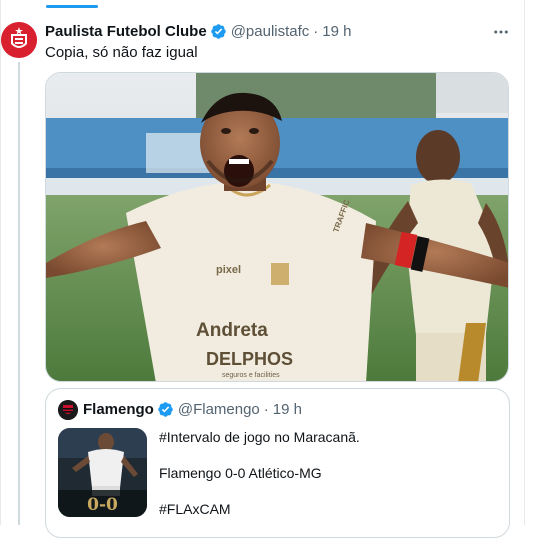 The height and width of the screenshot is (538, 553). What do you see at coordinates (287, 409) in the screenshot?
I see `quoted-timestamp: 19 h` at bounding box center [287, 409].